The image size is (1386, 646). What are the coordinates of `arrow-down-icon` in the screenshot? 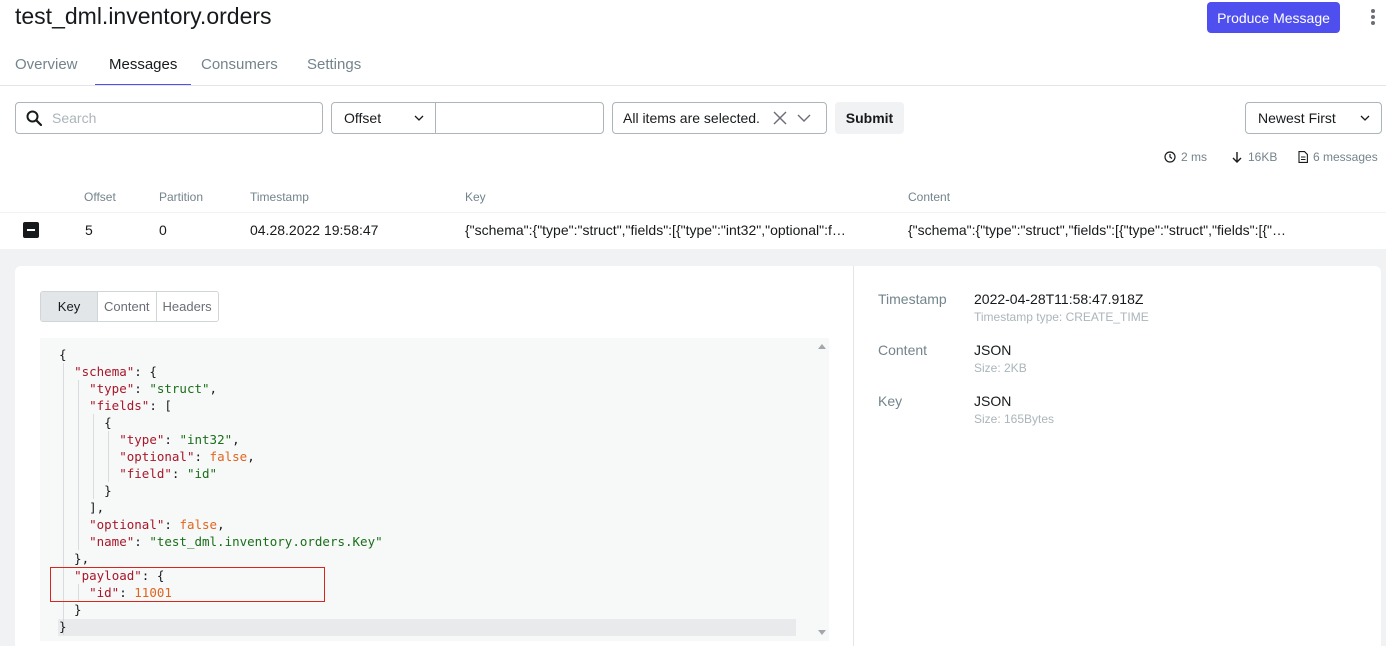 It's located at (1237, 157).